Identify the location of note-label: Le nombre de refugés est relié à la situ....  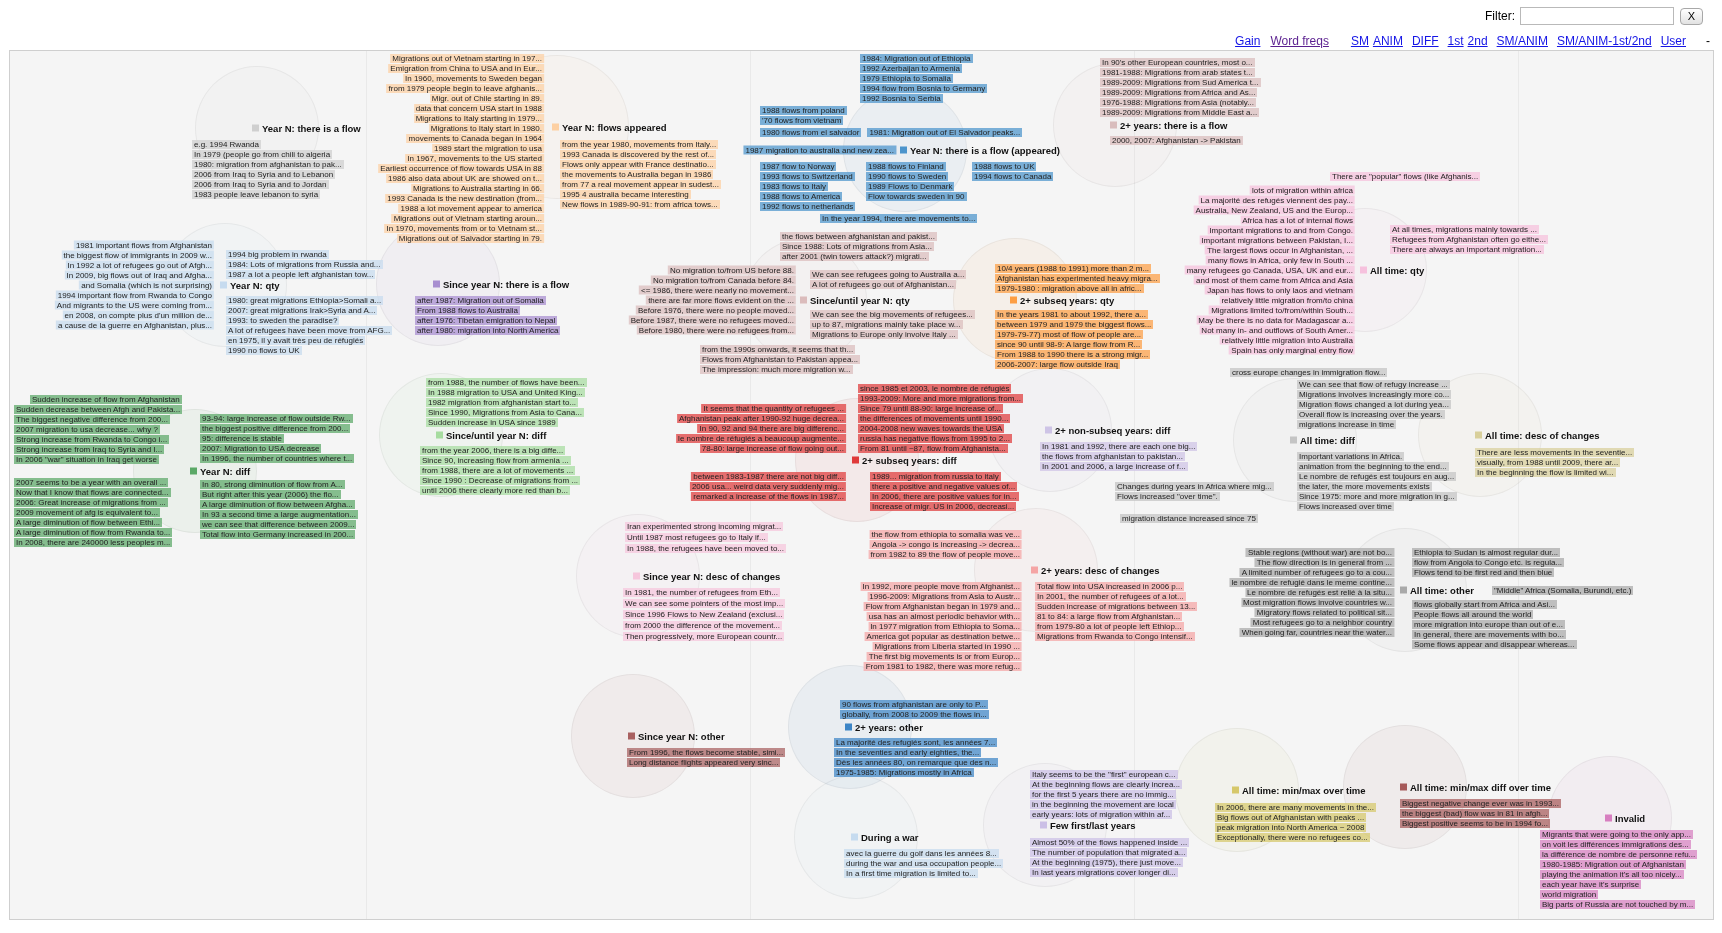
(1319, 592).